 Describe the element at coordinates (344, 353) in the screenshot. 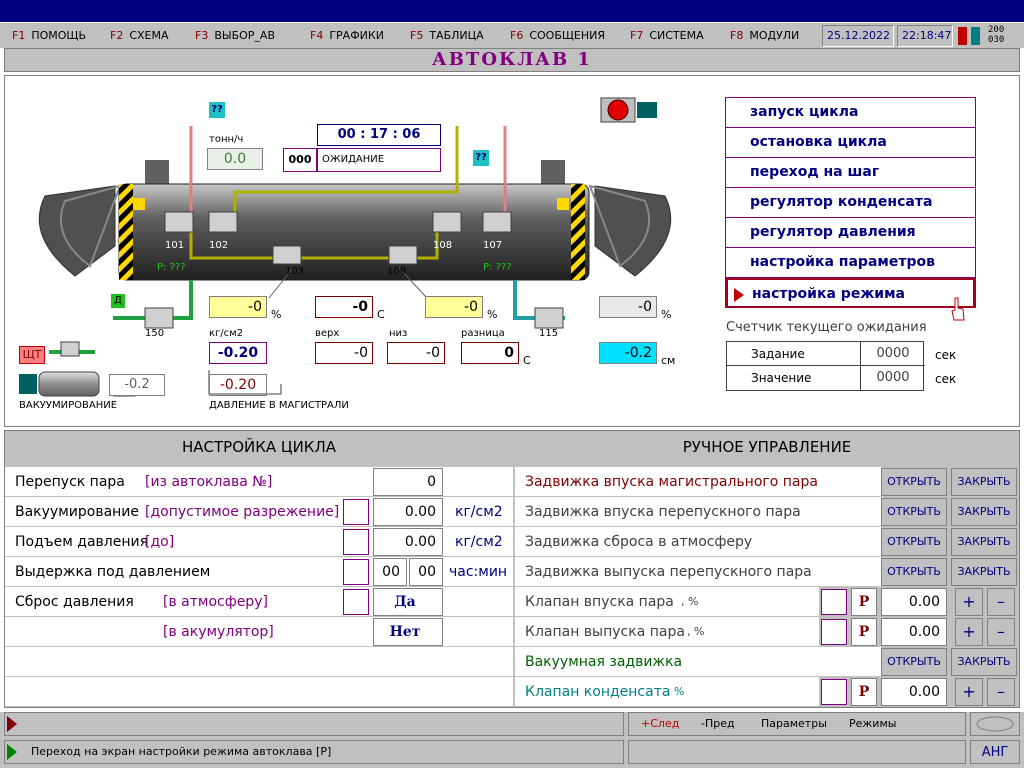

I see `top-temp-value: -0` at that location.